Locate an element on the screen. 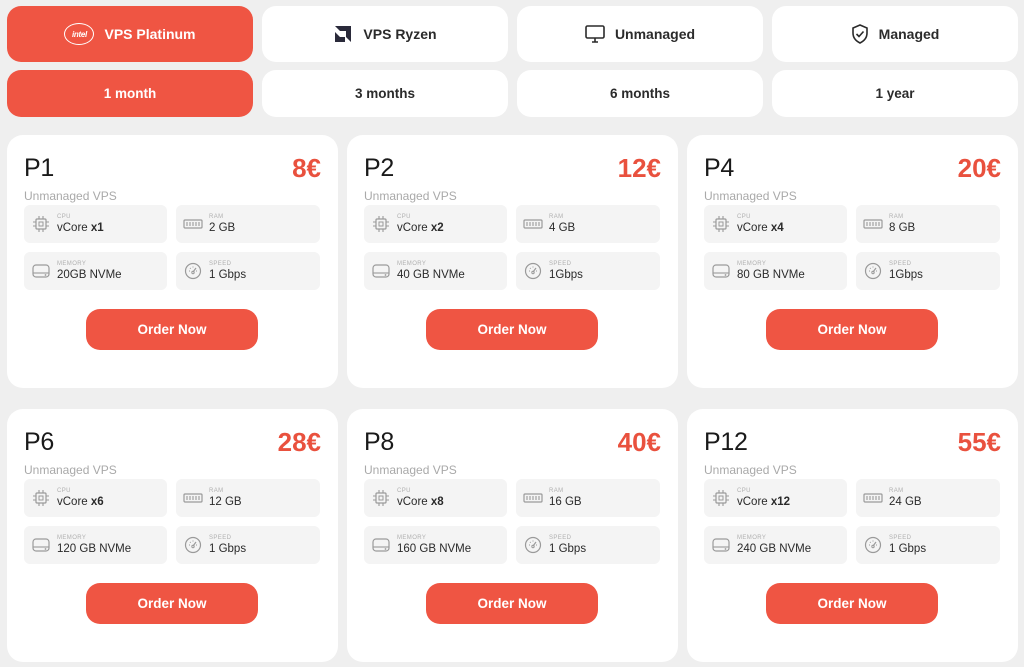 Image resolution: width=1024 pixels, height=667 pixels. spec-cpu: CPU vCore x1 is located at coordinates (95, 224).